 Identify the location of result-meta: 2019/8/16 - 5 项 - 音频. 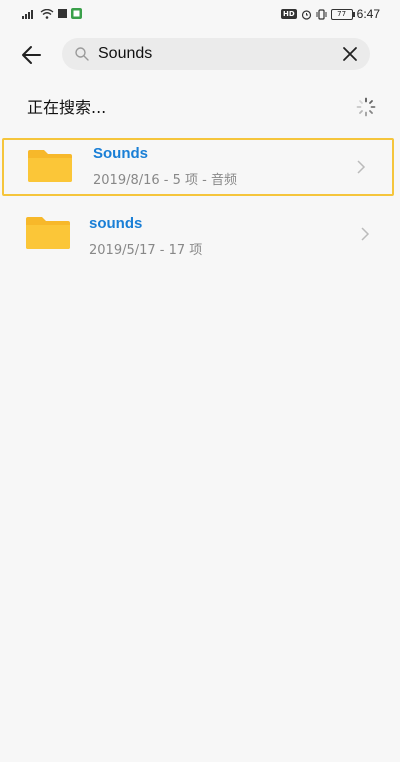
(165, 180).